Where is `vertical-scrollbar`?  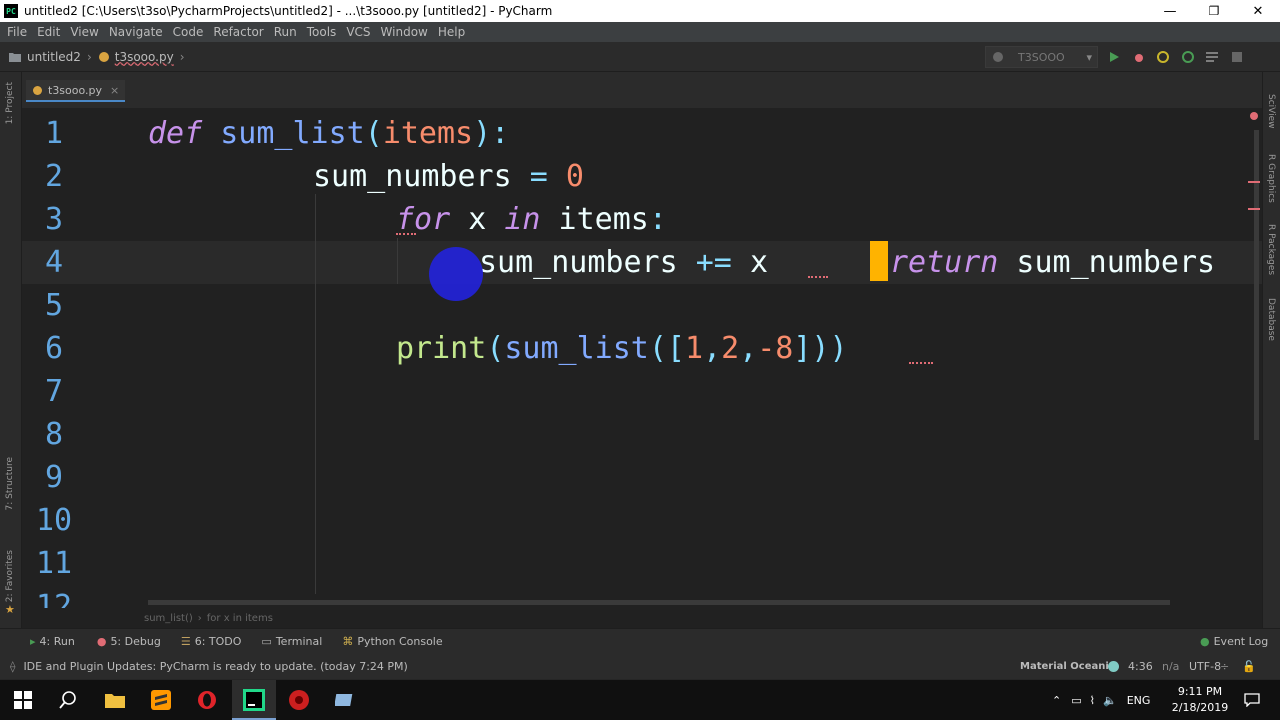 vertical-scrollbar is located at coordinates (1256, 285).